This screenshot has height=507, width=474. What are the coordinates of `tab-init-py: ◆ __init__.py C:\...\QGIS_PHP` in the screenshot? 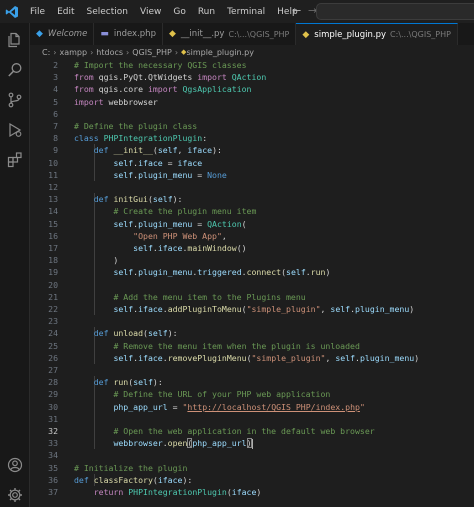 It's located at (230, 34).